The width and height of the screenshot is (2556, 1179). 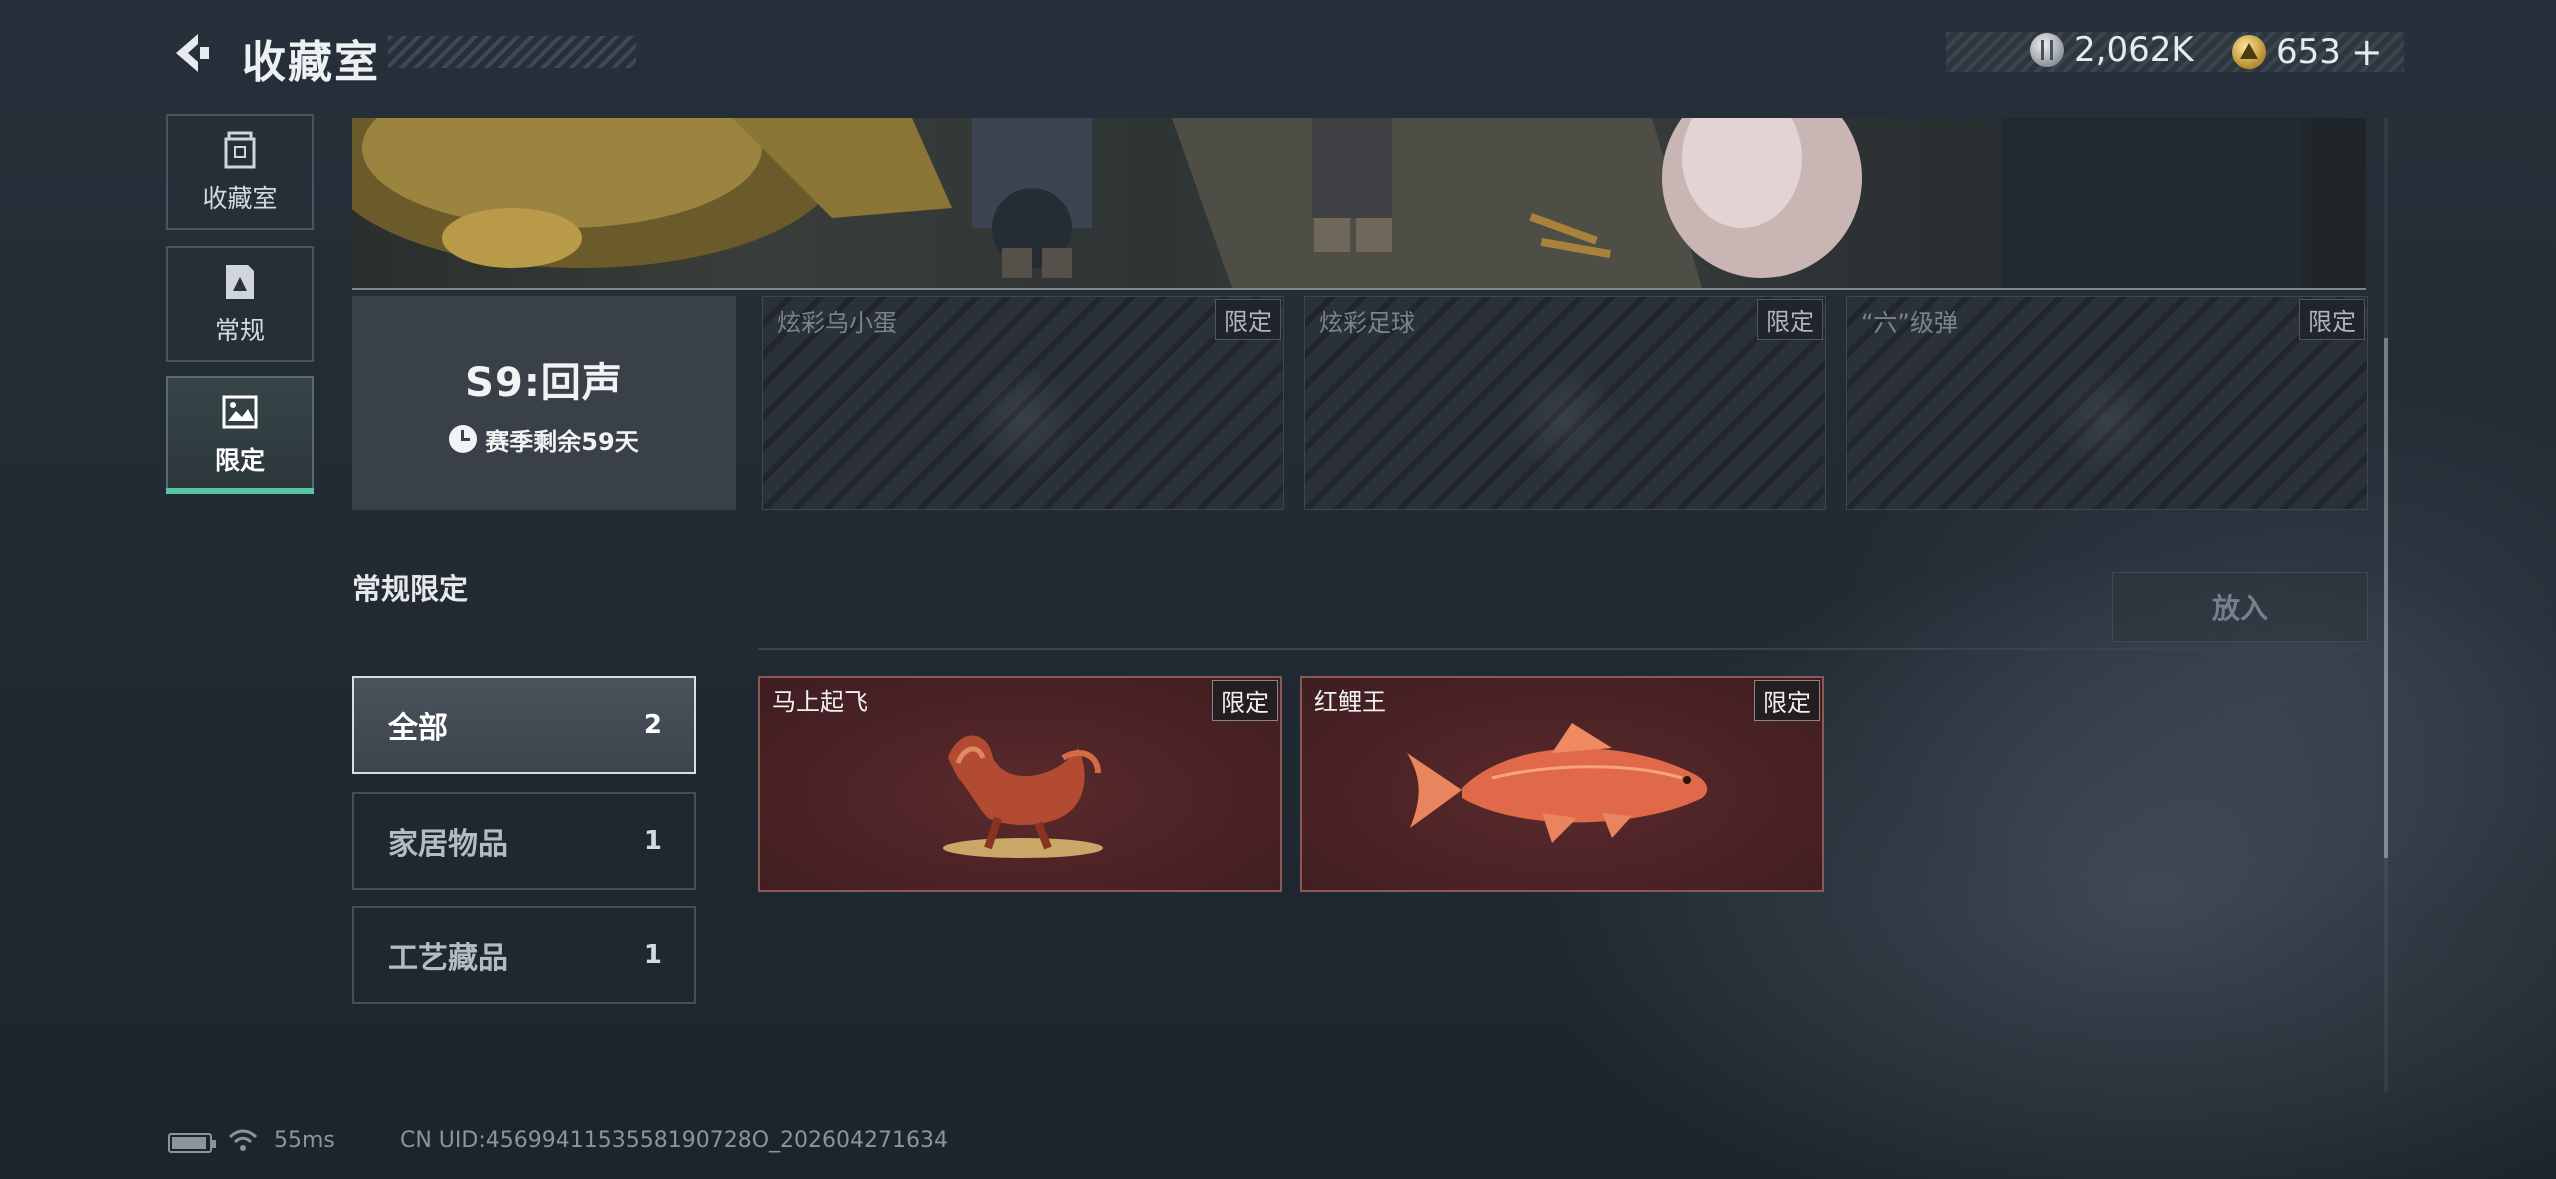 I want to click on clock-icon, so click(x=463, y=439).